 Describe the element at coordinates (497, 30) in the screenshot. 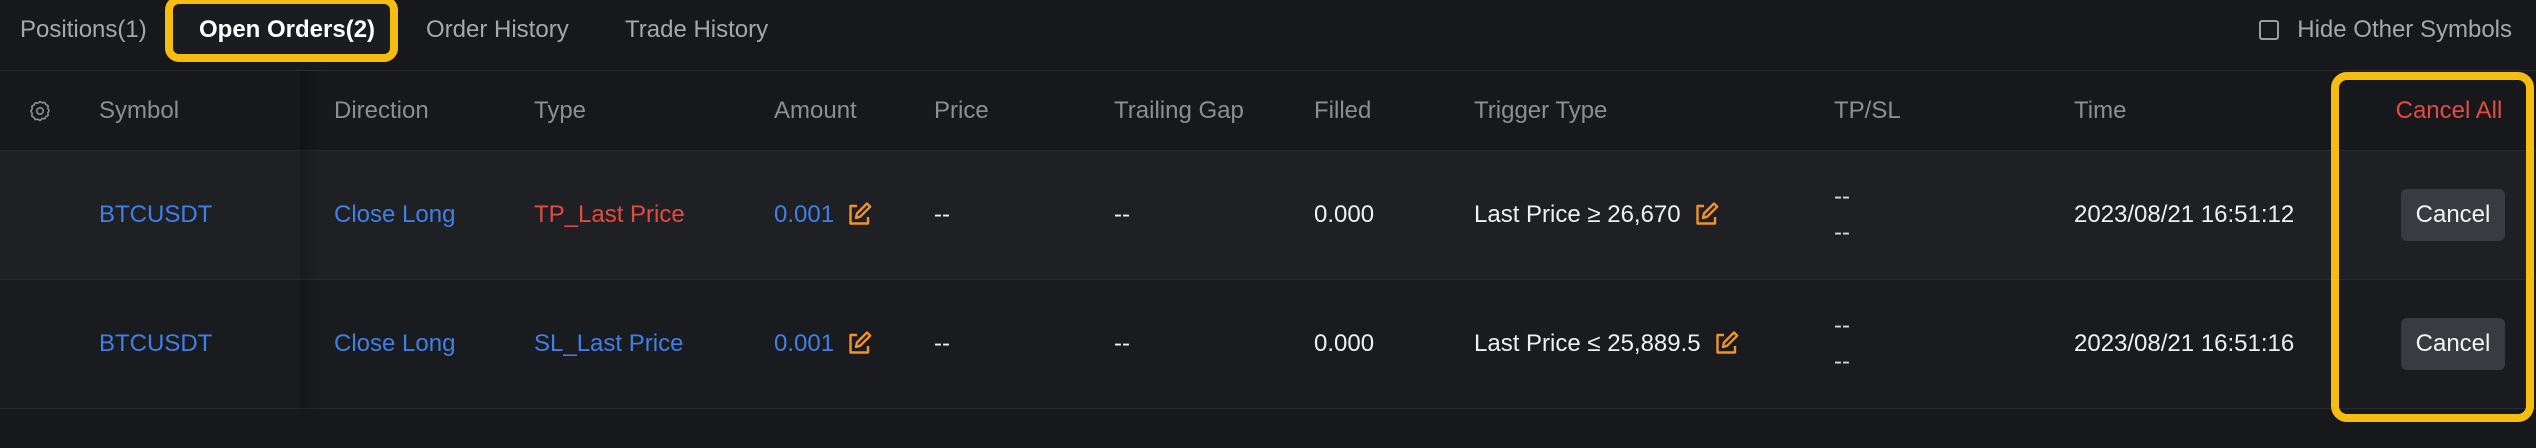

I see `tab-order-history: Order History` at that location.